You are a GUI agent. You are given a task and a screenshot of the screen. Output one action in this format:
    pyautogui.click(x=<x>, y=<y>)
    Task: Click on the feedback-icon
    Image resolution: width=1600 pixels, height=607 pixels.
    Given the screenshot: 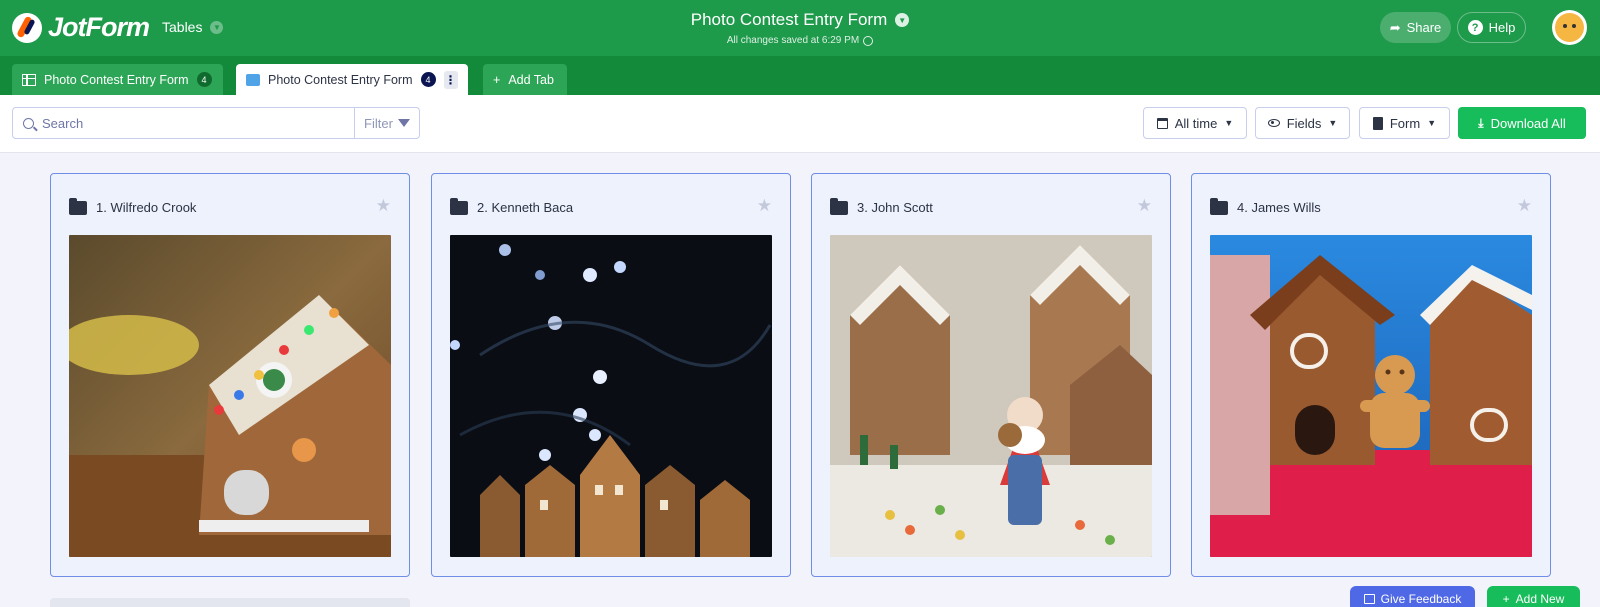 What is the action you would take?
    pyautogui.click(x=1369, y=599)
    